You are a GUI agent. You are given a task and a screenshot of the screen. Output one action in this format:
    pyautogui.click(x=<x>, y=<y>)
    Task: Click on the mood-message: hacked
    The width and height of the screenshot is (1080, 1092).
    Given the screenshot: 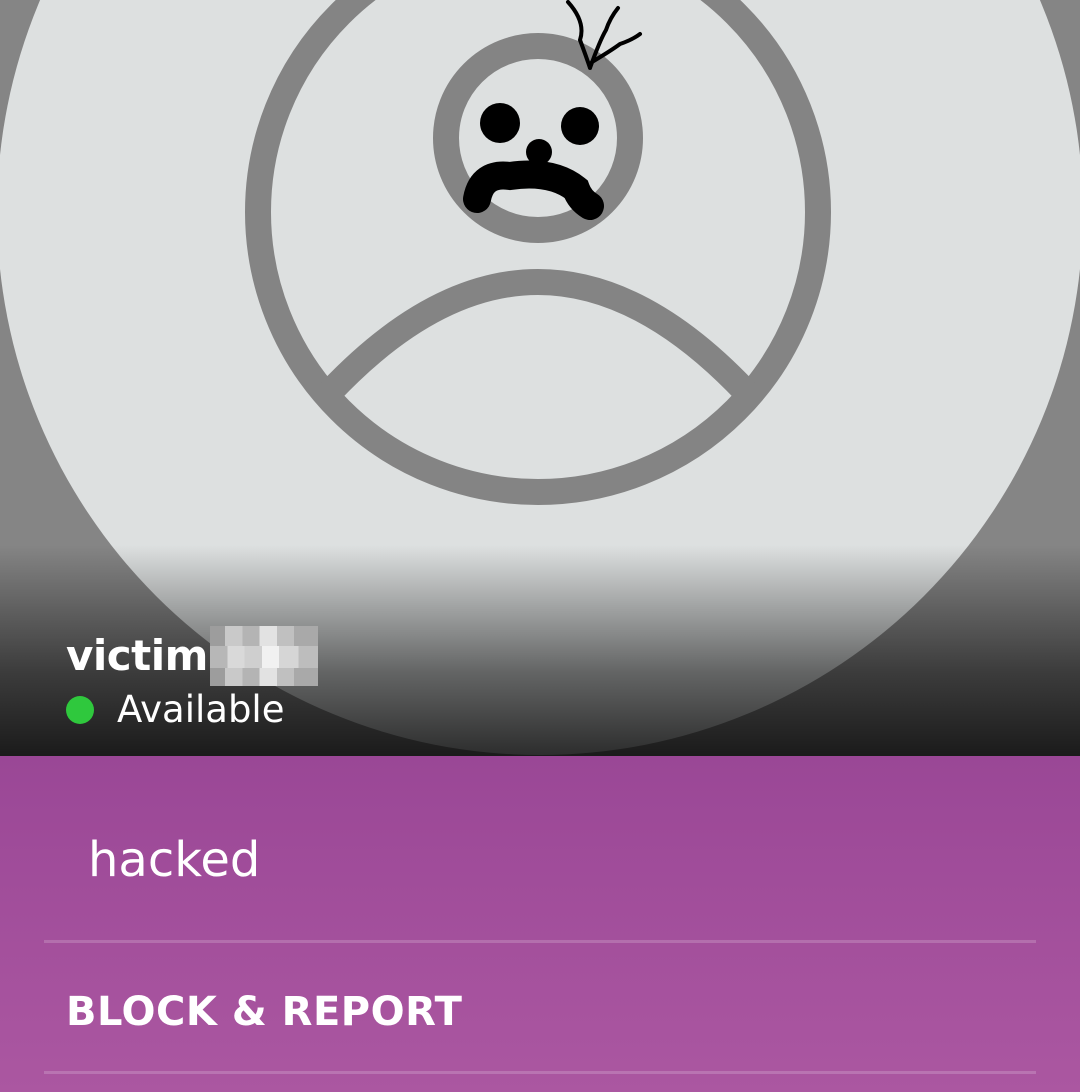 What is the action you would take?
    pyautogui.click(x=174, y=860)
    